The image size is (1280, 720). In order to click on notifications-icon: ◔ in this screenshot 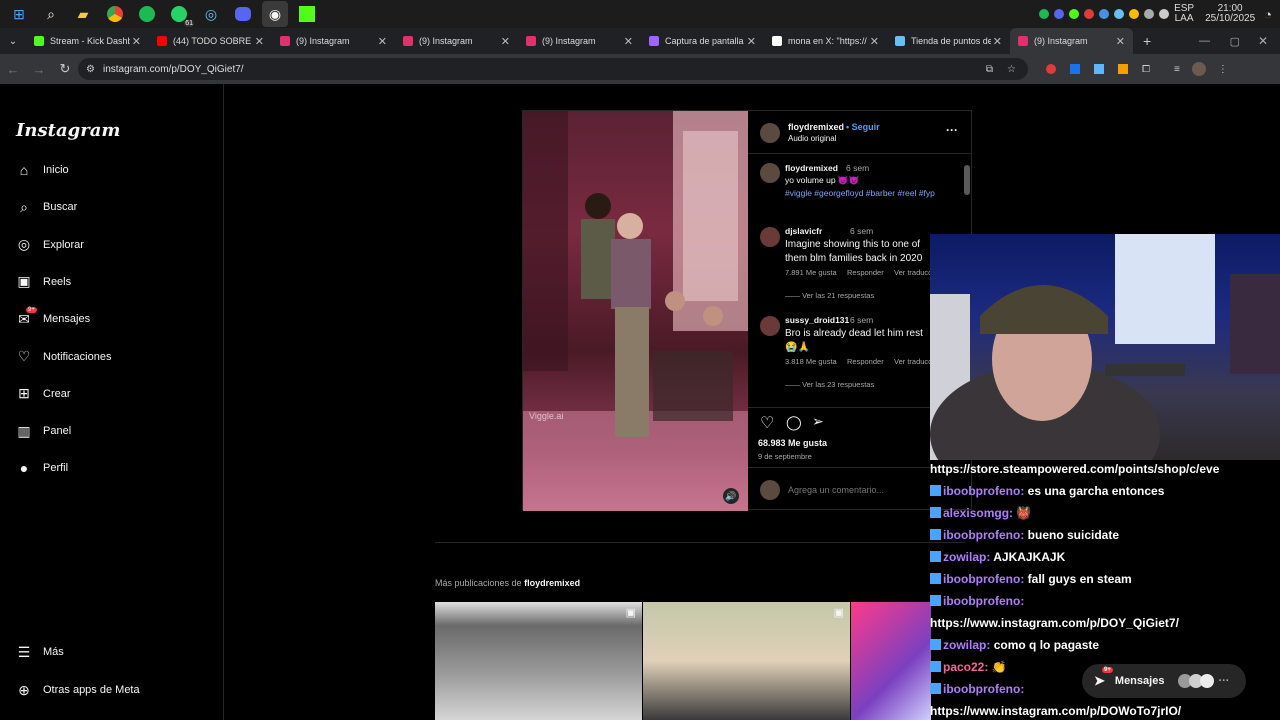, I will do `click(1268, 14)`.